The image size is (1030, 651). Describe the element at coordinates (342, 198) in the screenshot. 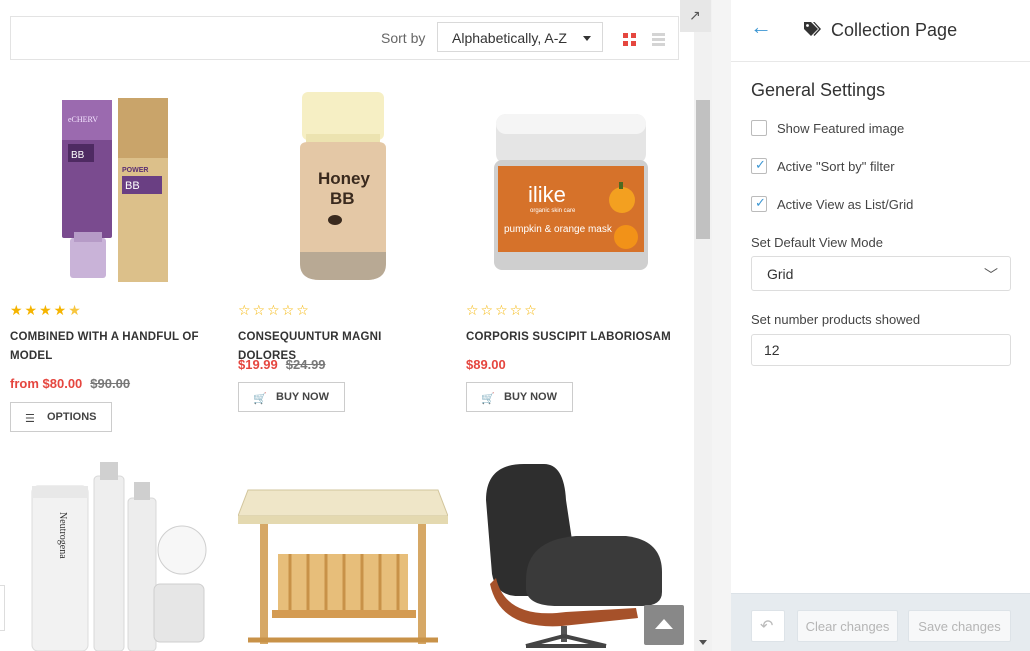

I see `bb-text: BB` at that location.